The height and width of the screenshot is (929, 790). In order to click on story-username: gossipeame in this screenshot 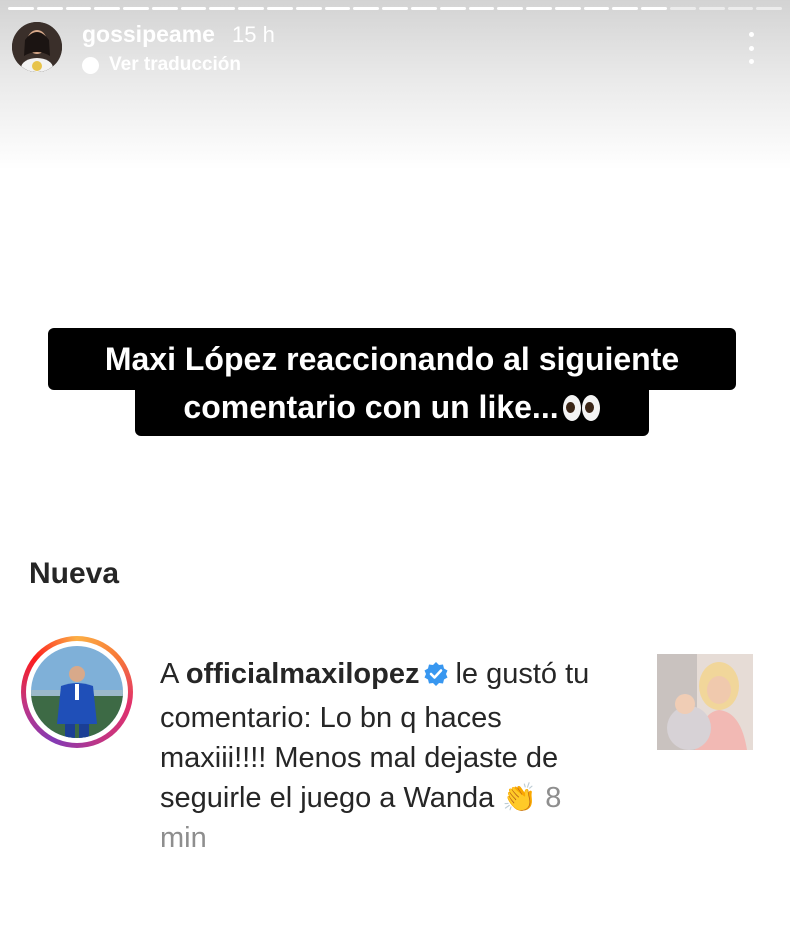, I will do `click(148, 34)`.